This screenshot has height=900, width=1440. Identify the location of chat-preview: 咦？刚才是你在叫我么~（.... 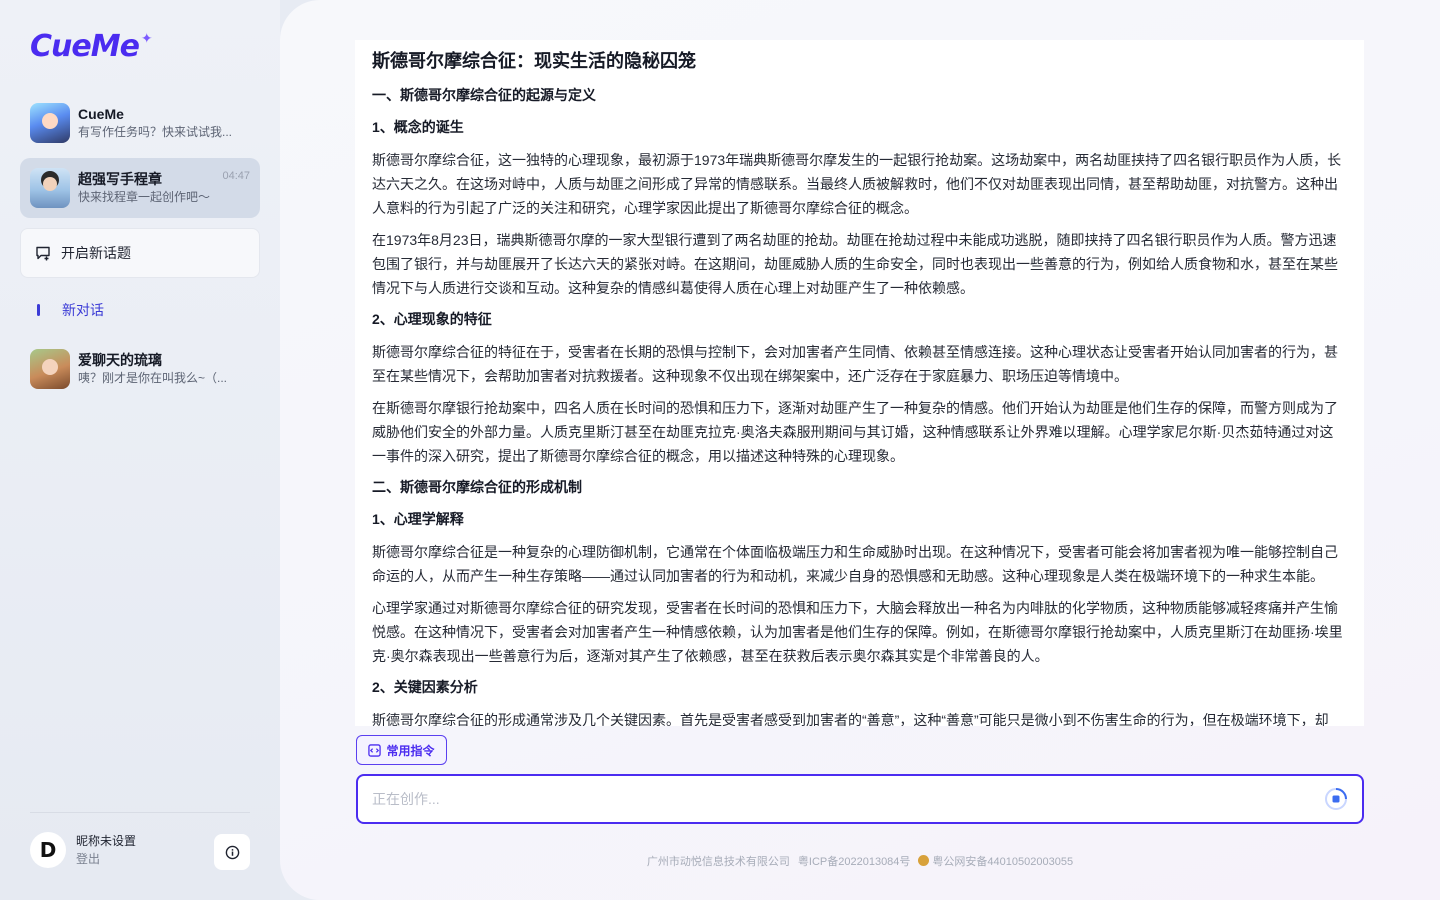
(153, 378).